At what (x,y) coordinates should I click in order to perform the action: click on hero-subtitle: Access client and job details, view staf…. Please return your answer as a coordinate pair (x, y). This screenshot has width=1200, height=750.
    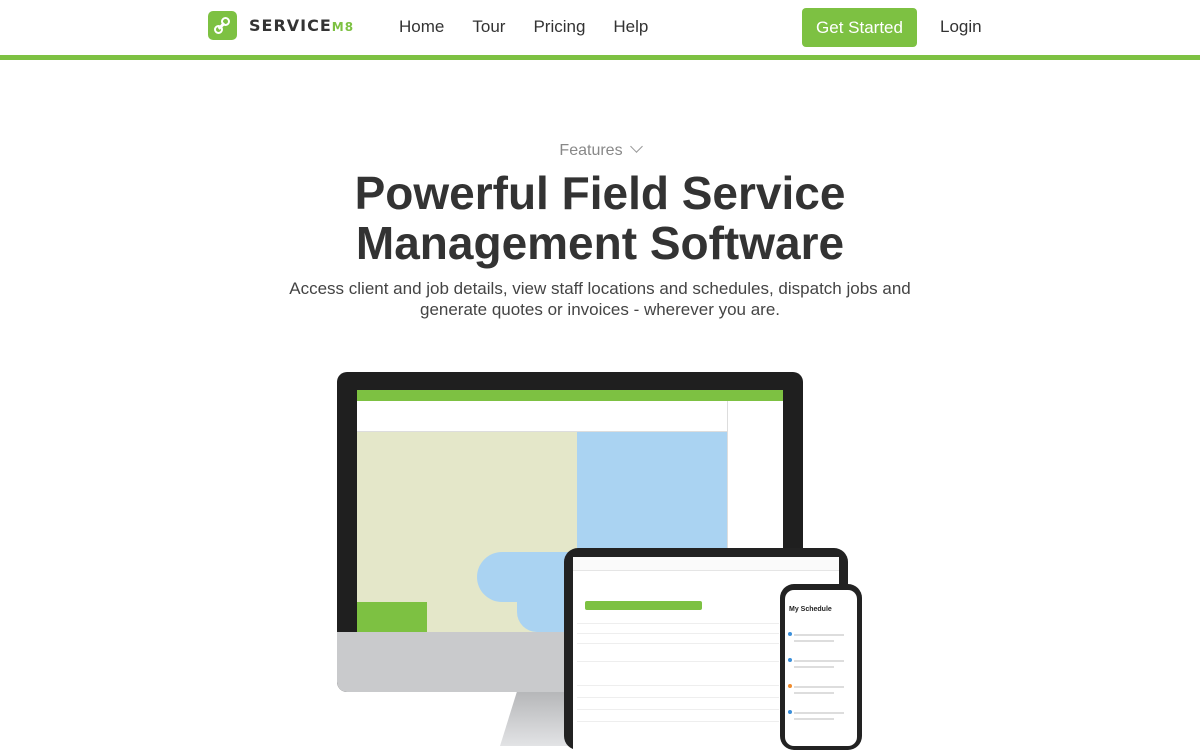
    Looking at the image, I should click on (600, 299).